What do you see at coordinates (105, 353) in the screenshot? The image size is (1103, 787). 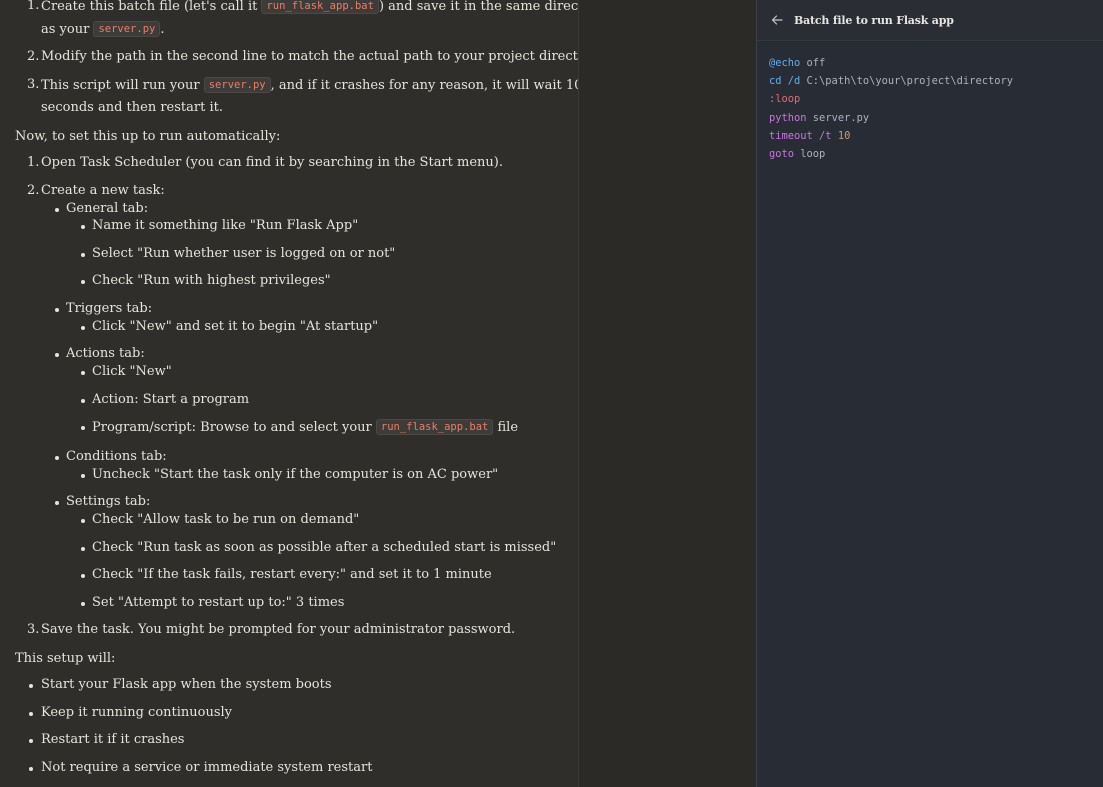 I see `actions-tab-label: Actions tab:` at bounding box center [105, 353].